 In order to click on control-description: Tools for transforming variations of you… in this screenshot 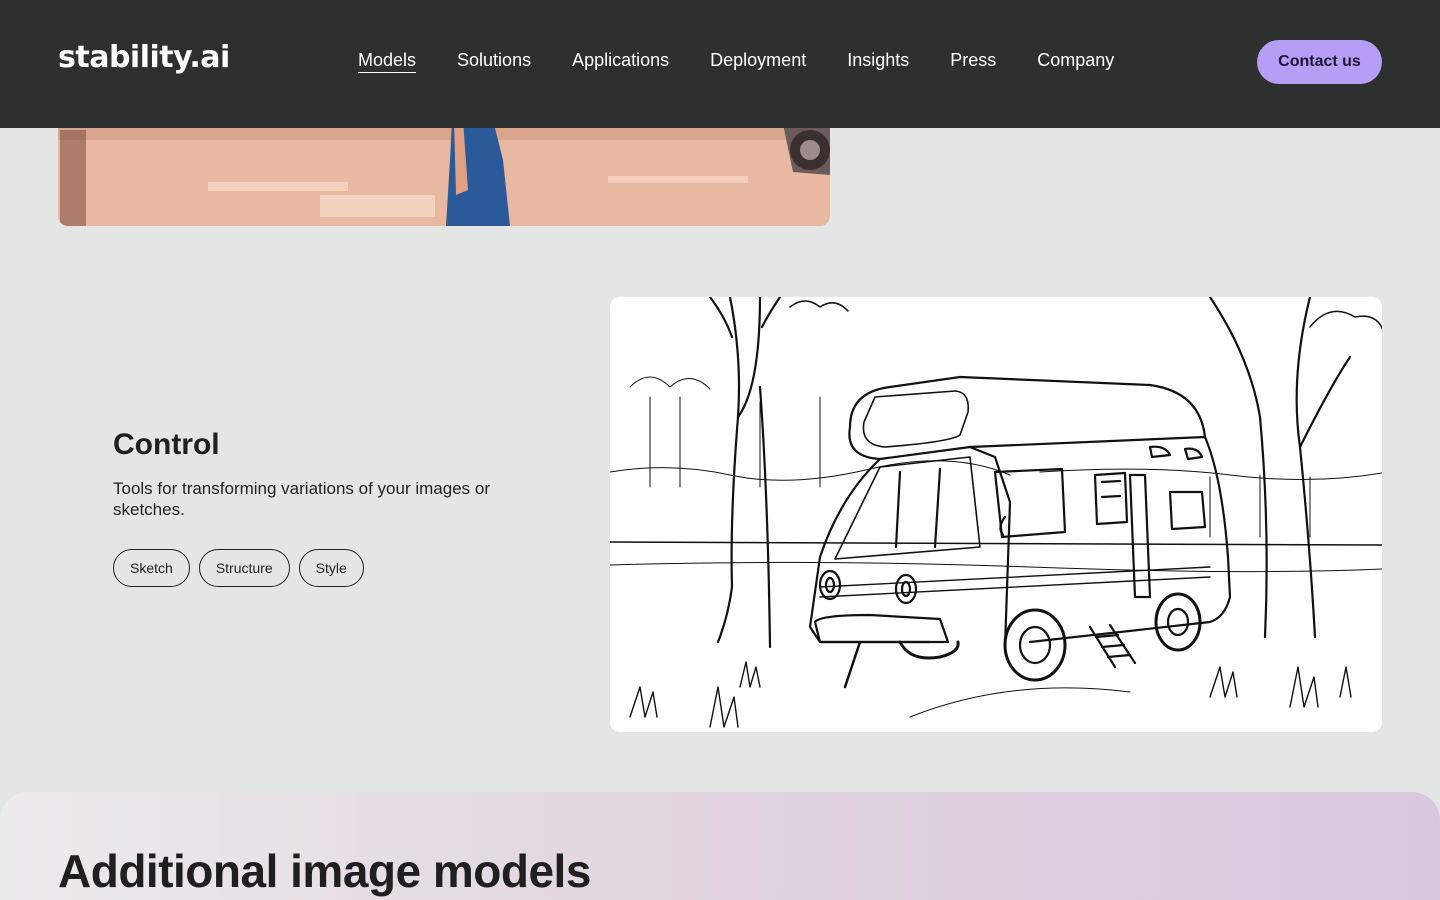, I will do `click(301, 499)`.